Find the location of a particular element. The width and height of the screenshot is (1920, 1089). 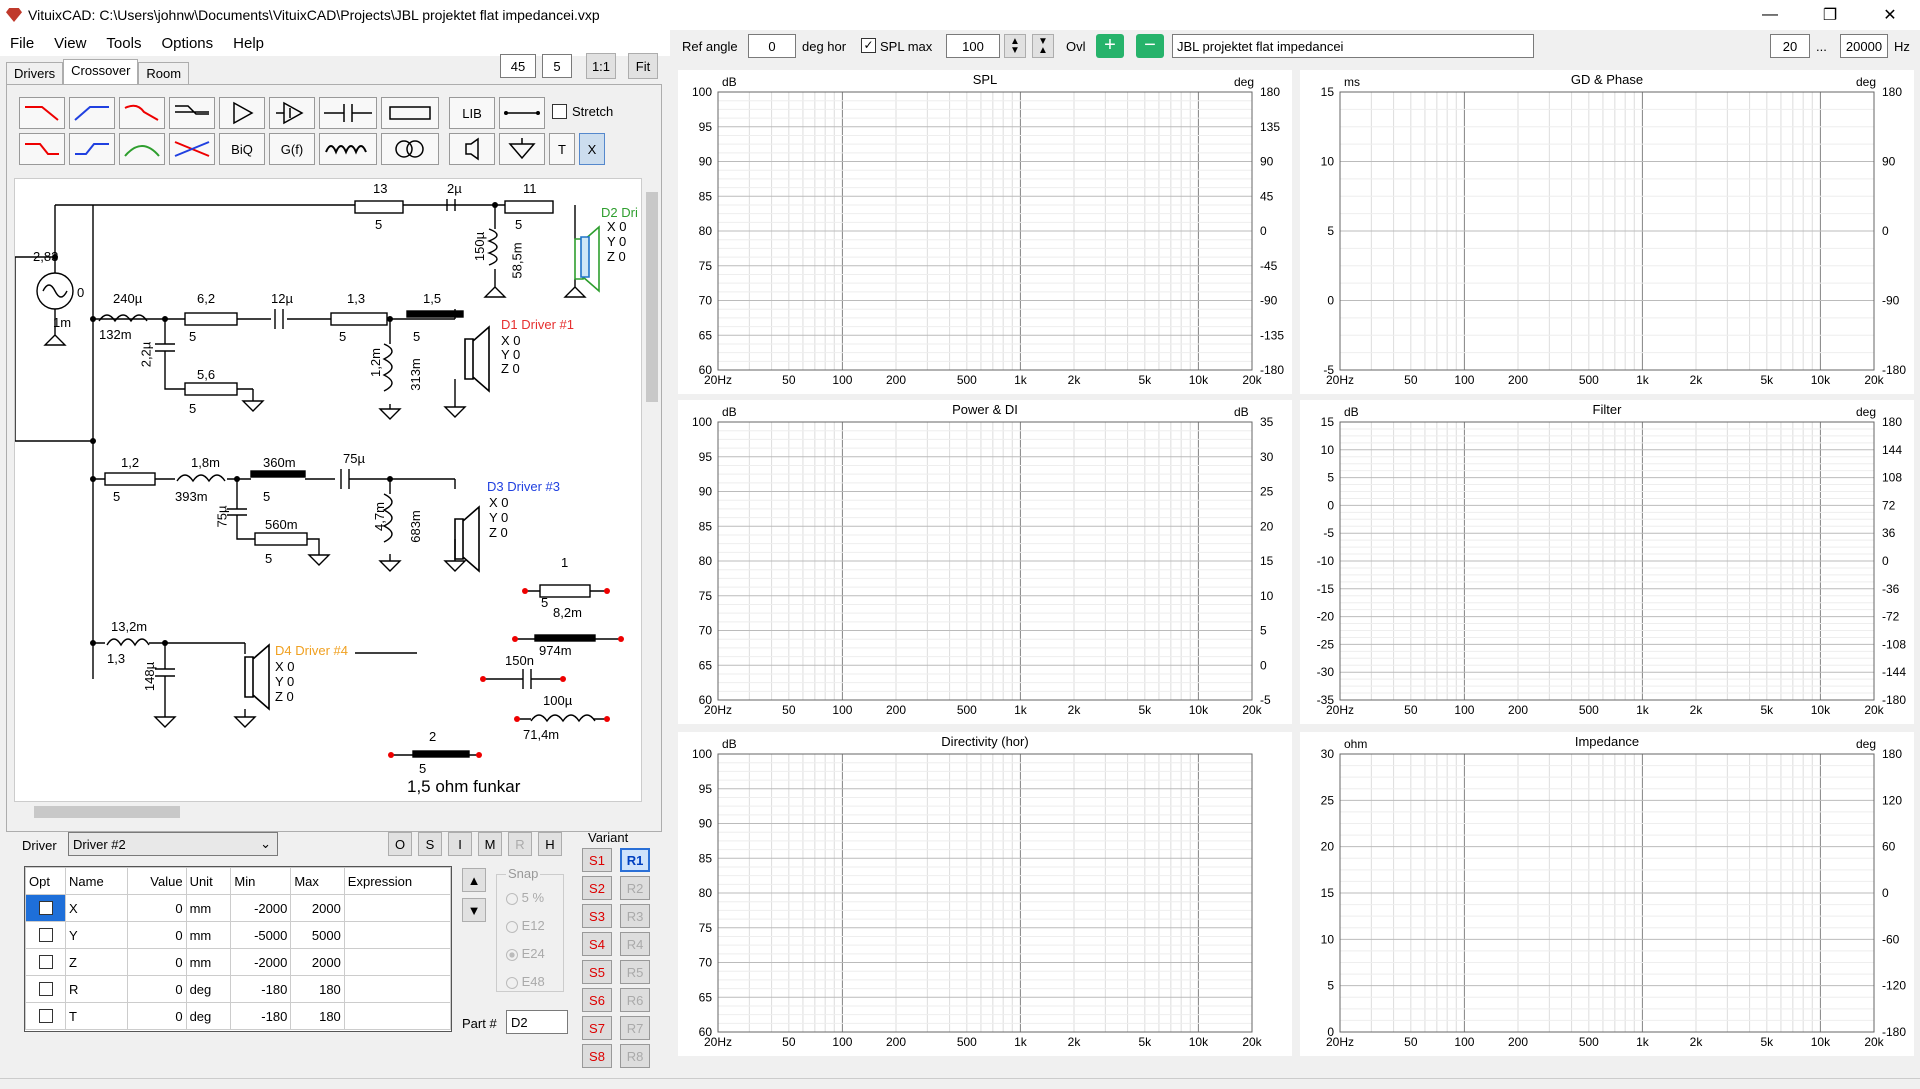

menu-tools: Tools is located at coordinates (123, 43).